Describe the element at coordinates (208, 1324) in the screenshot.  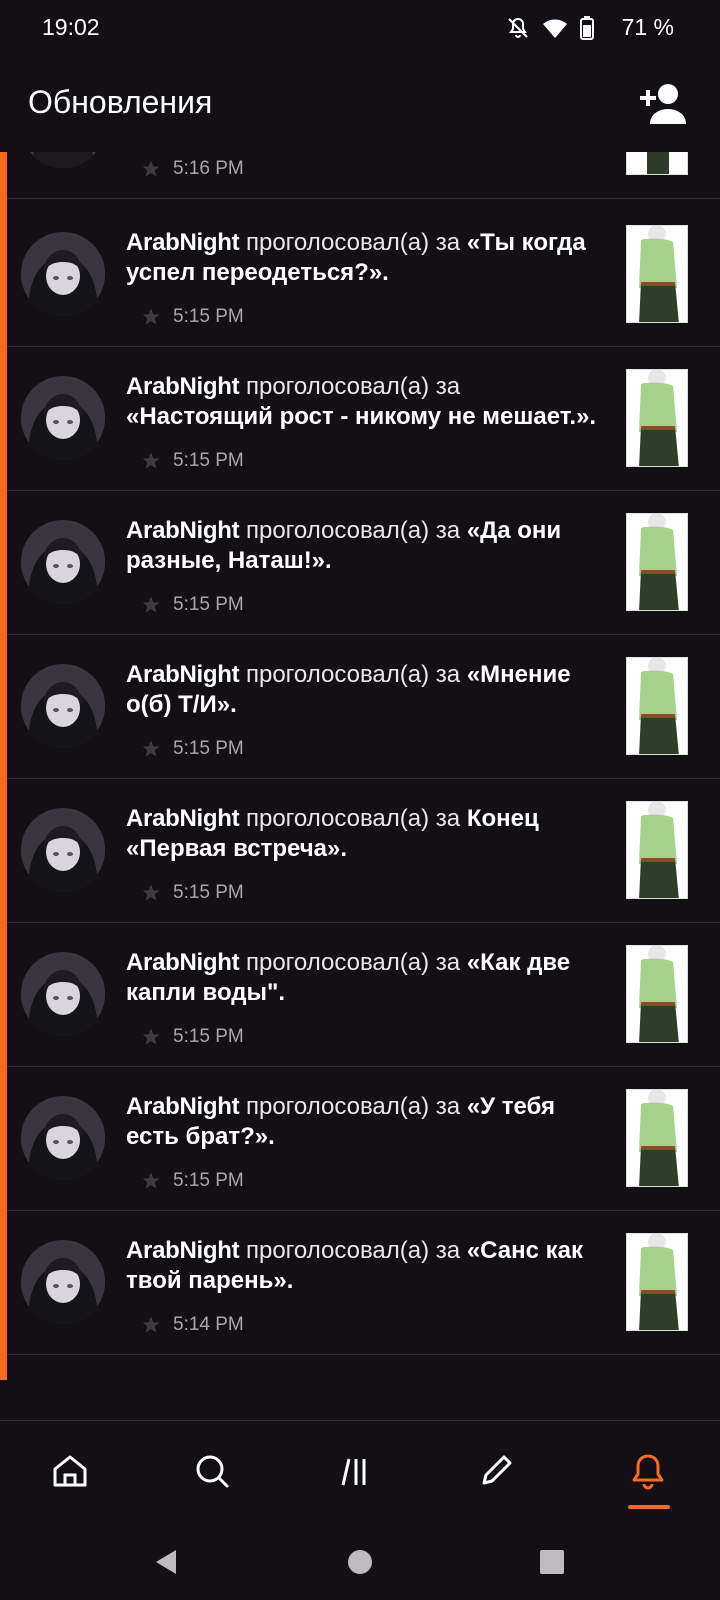
I see `timestamp: 5:14 PM` at that location.